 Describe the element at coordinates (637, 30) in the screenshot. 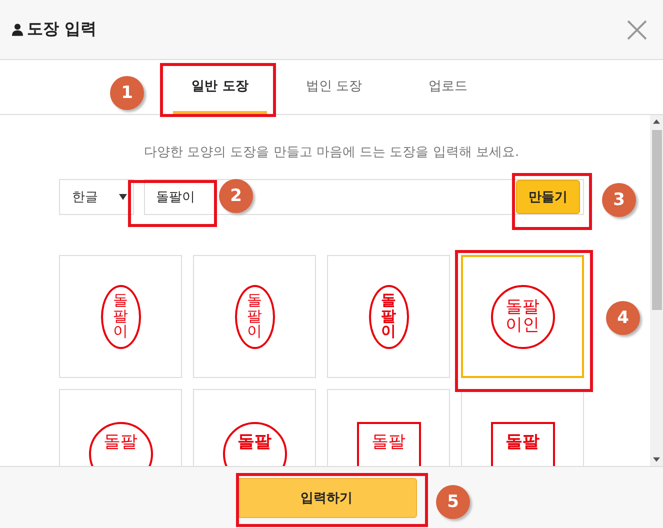

I see `close-icon` at that location.